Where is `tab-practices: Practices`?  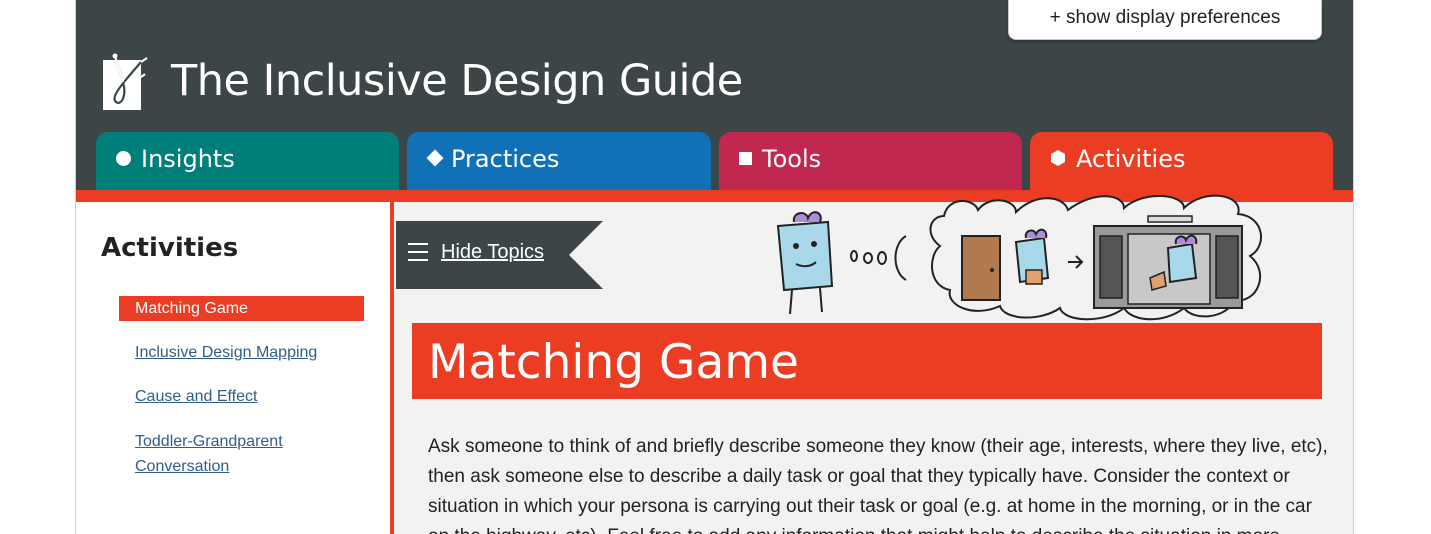
tab-practices: Practices is located at coordinates (559, 161).